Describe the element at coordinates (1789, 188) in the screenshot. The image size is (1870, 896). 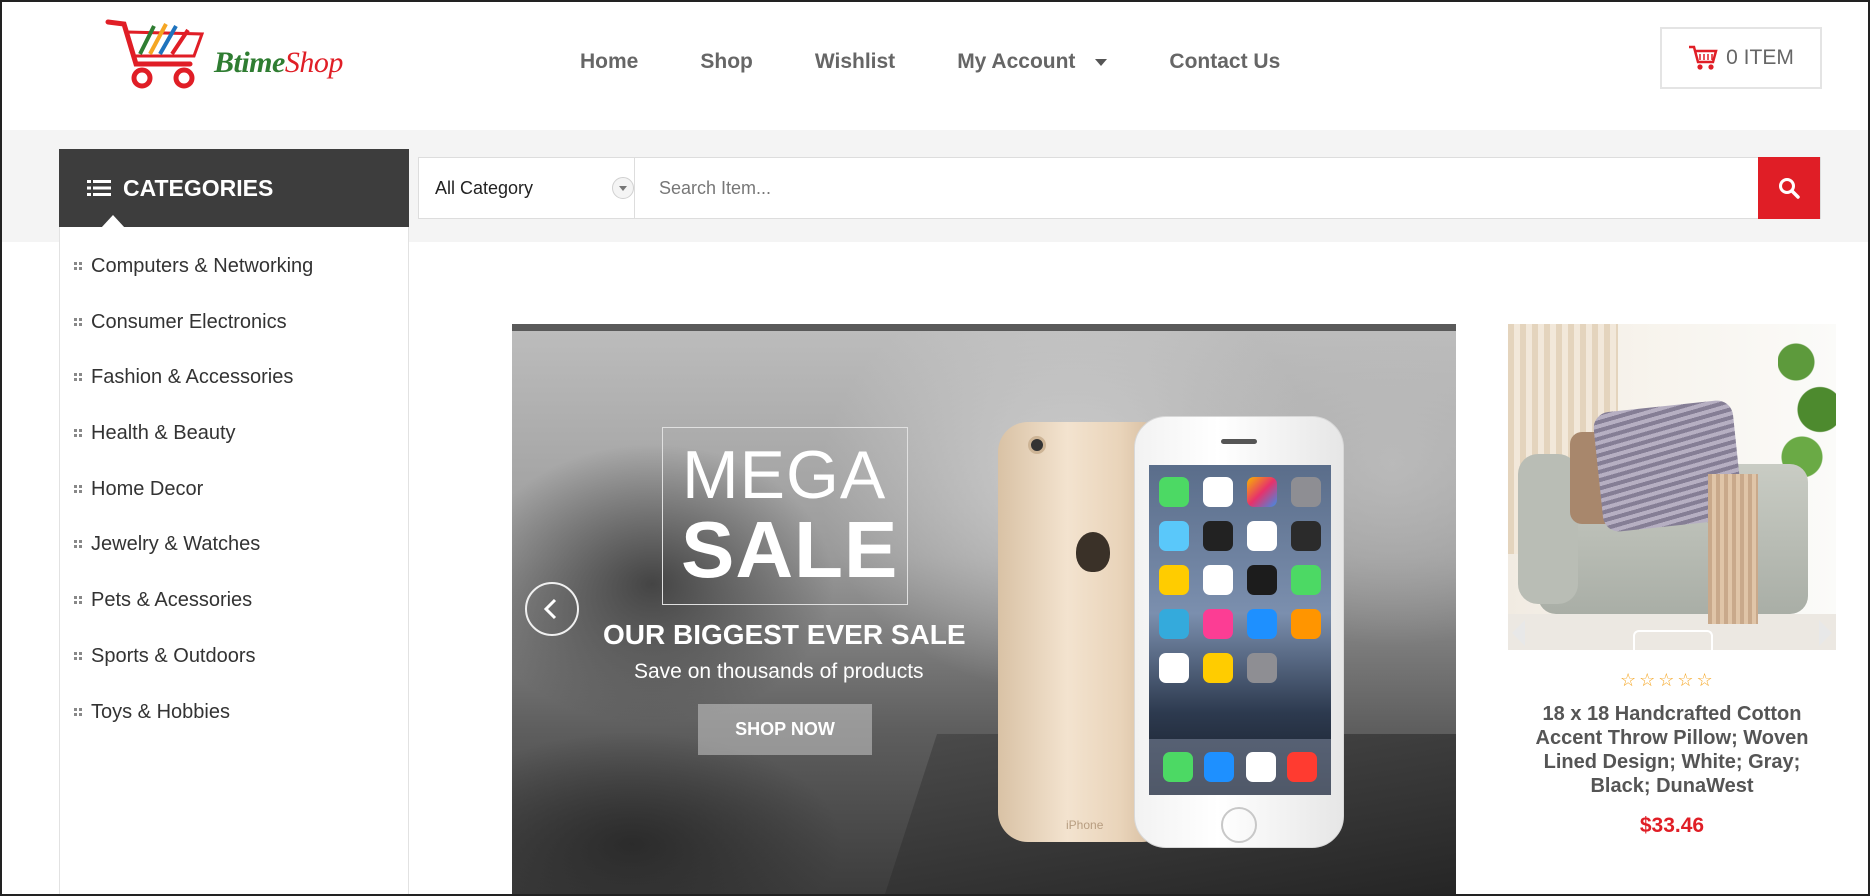
I see `search-button` at that location.